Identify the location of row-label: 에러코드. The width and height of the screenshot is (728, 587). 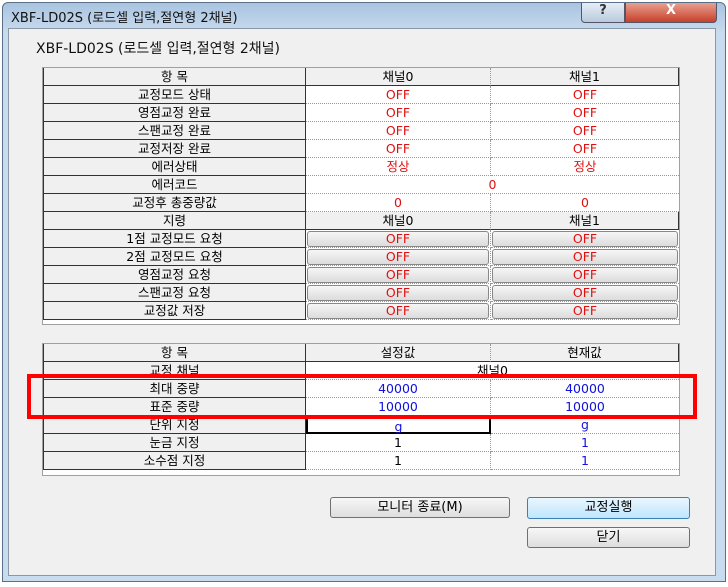
(174, 185).